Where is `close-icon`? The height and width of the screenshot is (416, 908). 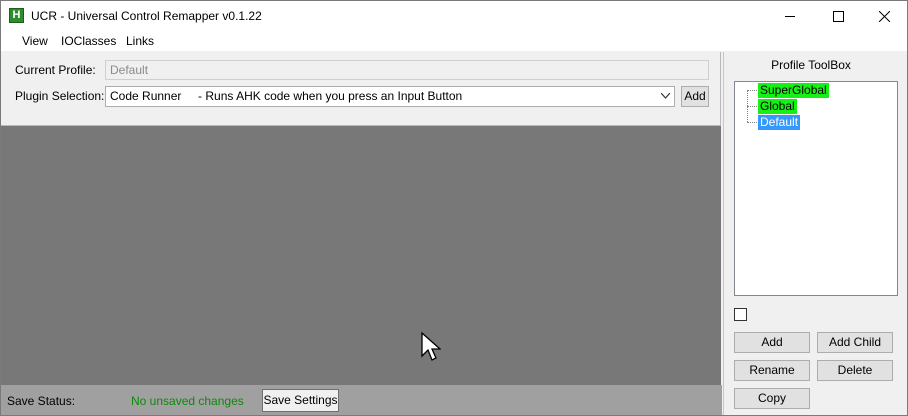 close-icon is located at coordinates (884, 16).